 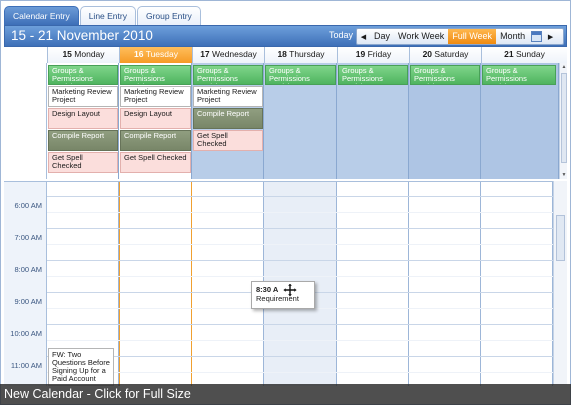 I want to click on time-label: 9:00 AM, so click(x=28, y=301).